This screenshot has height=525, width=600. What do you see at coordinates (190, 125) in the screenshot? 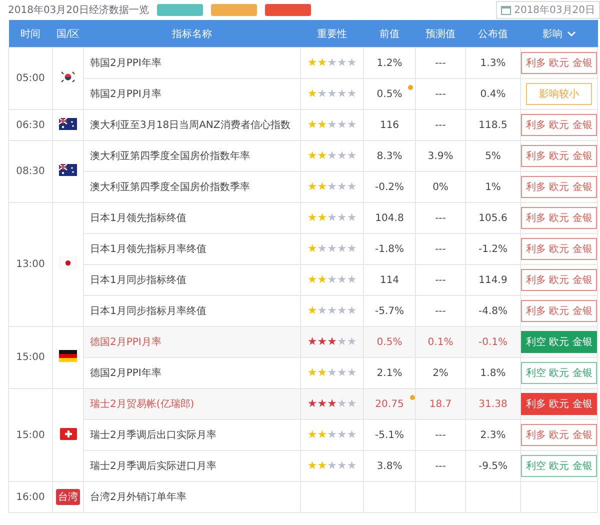
I see `indicator-name: 澳大利亚至3月18日当周ANZ消费者信心指数` at bounding box center [190, 125].